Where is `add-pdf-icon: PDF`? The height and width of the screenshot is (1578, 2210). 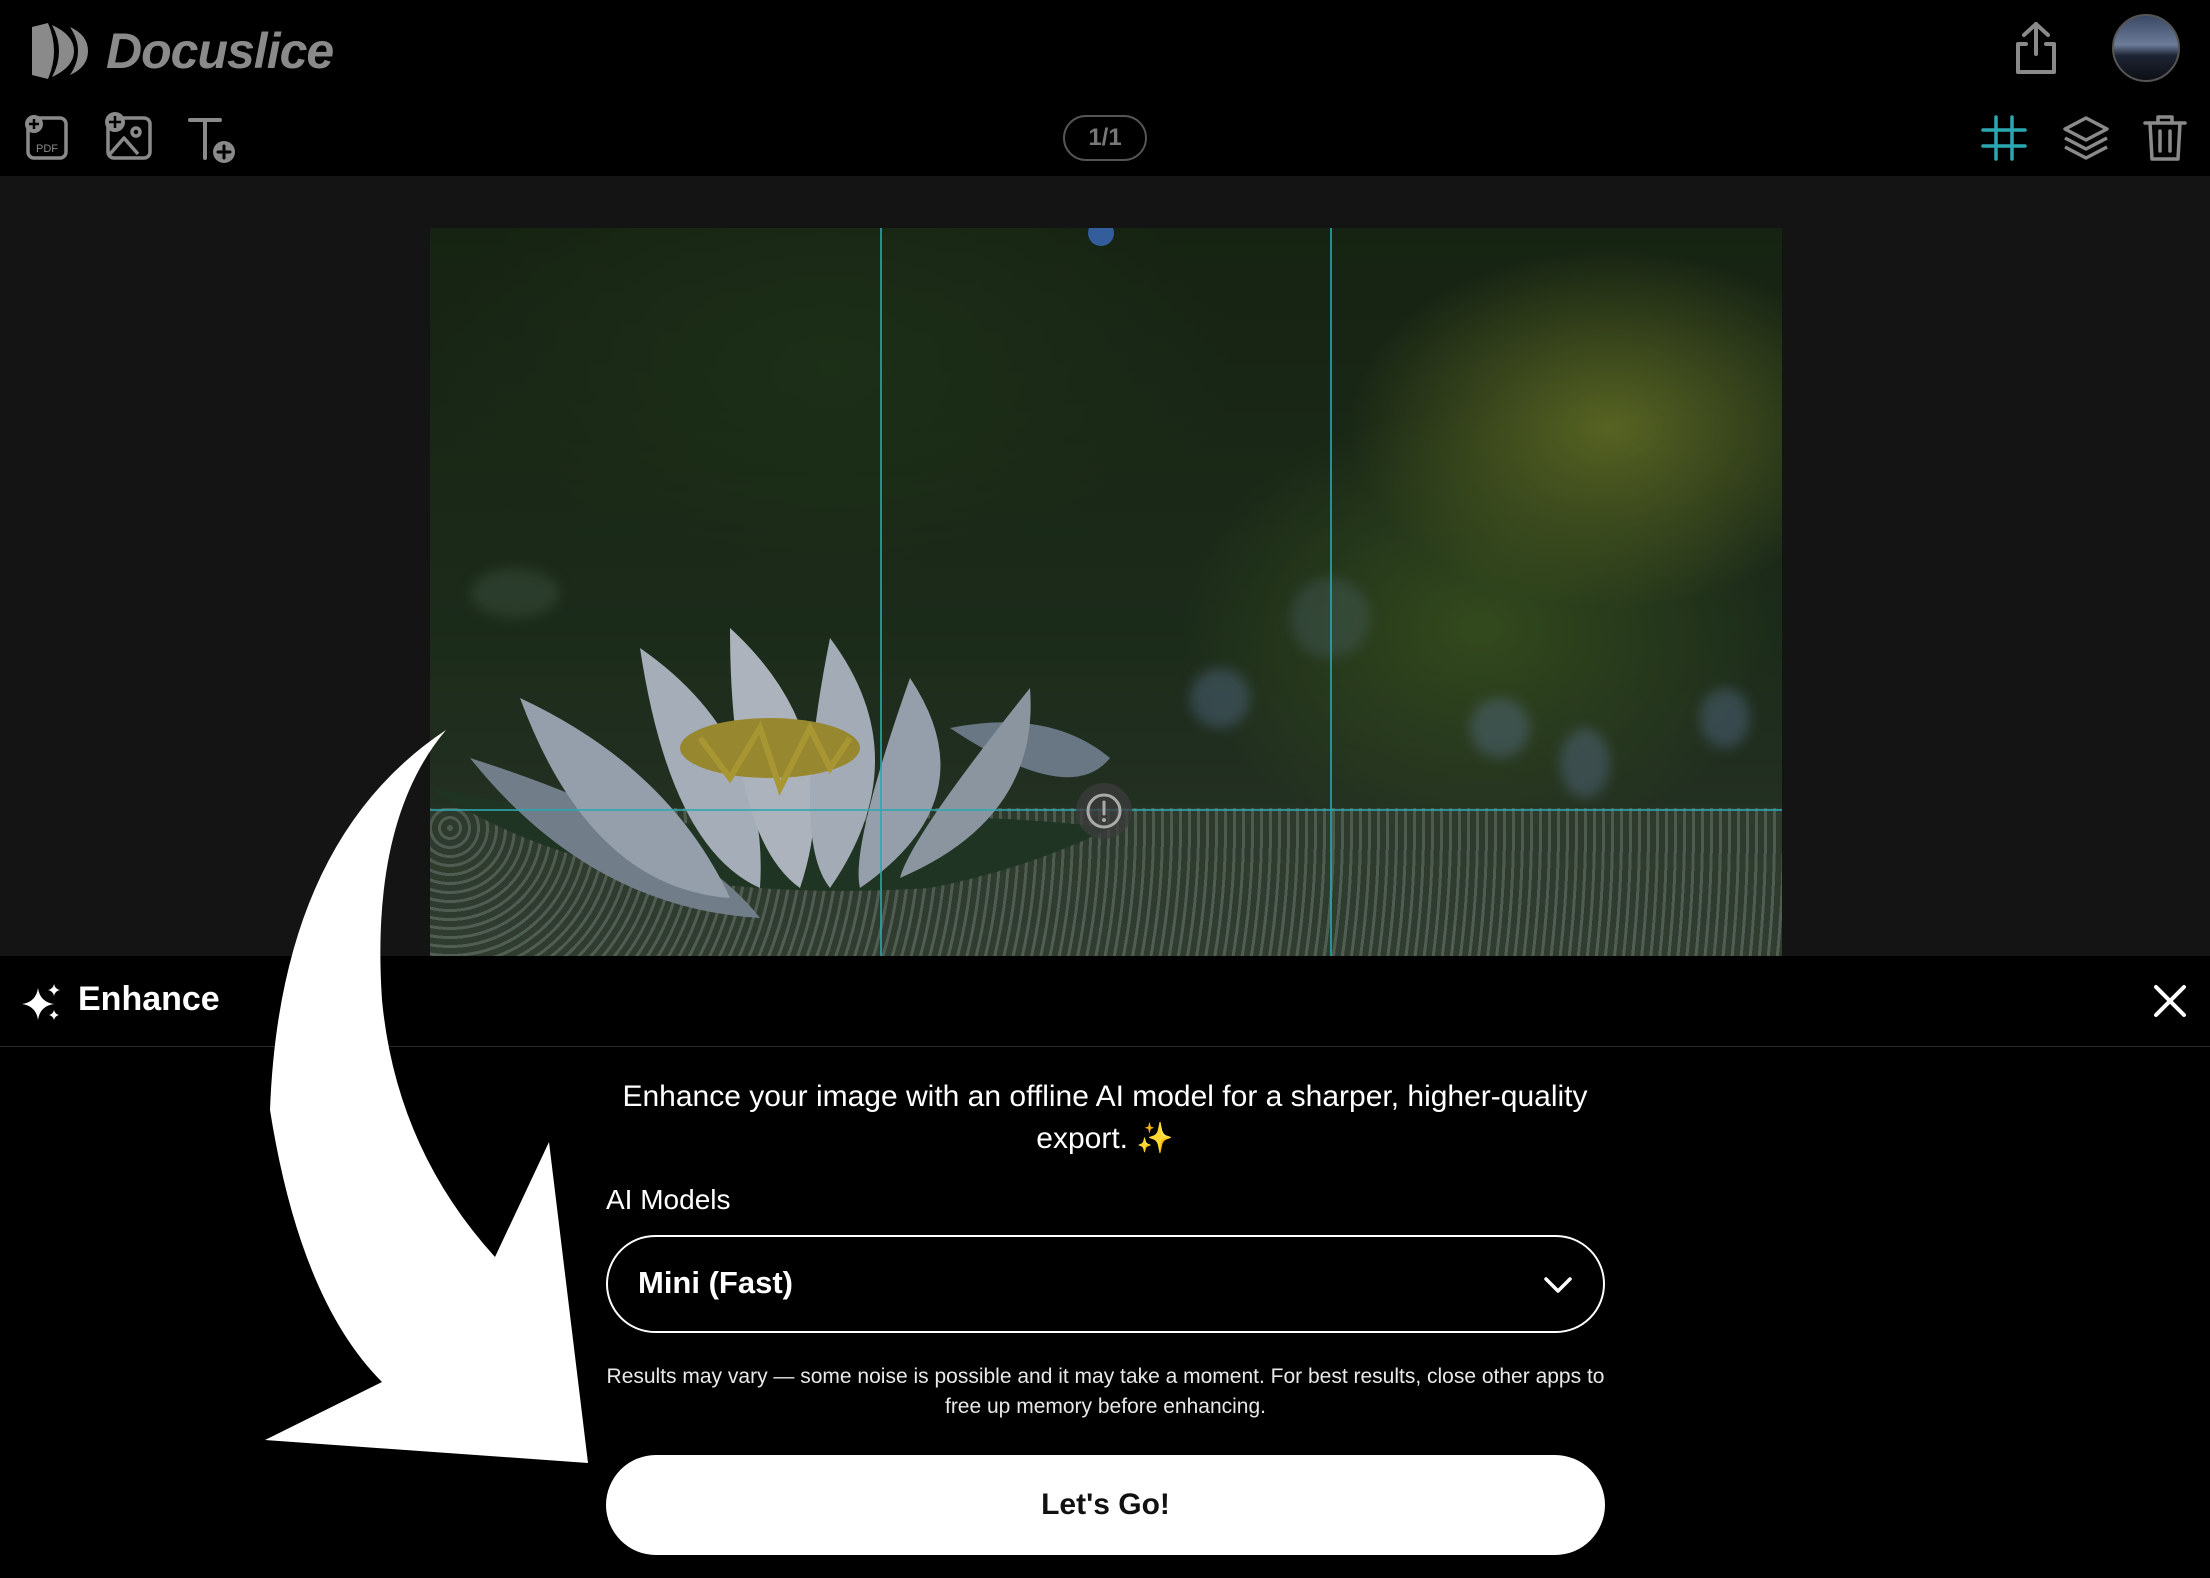 add-pdf-icon: PDF is located at coordinates (46, 137).